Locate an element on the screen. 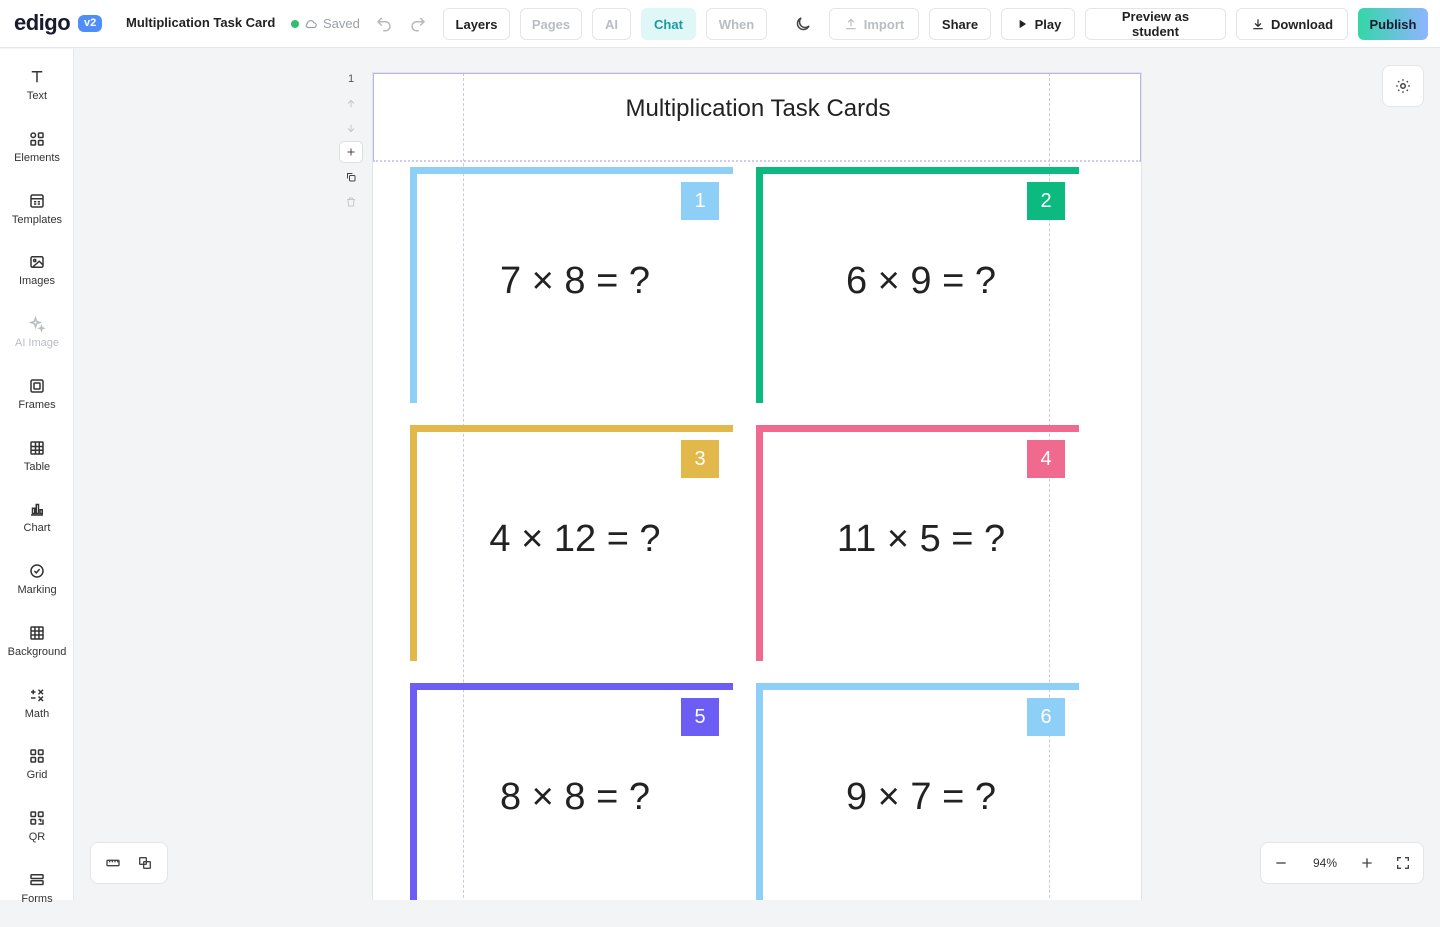 The image size is (1440, 927). undo-icon is located at coordinates (384, 24).